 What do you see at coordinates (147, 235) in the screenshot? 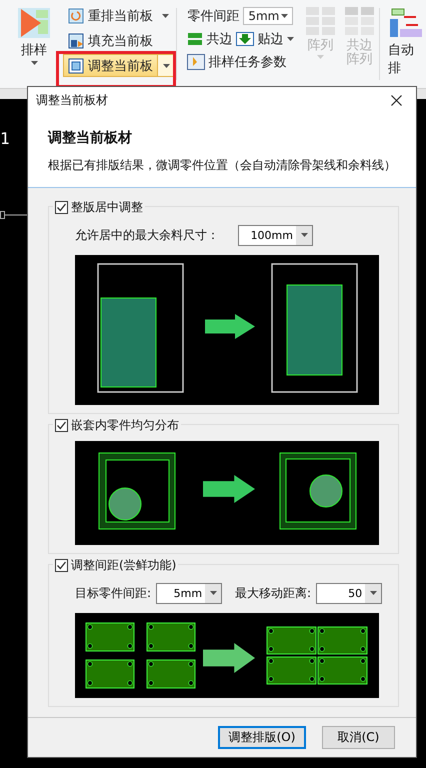
I see `field-label: 允许居中的最大余料尺寸：` at bounding box center [147, 235].